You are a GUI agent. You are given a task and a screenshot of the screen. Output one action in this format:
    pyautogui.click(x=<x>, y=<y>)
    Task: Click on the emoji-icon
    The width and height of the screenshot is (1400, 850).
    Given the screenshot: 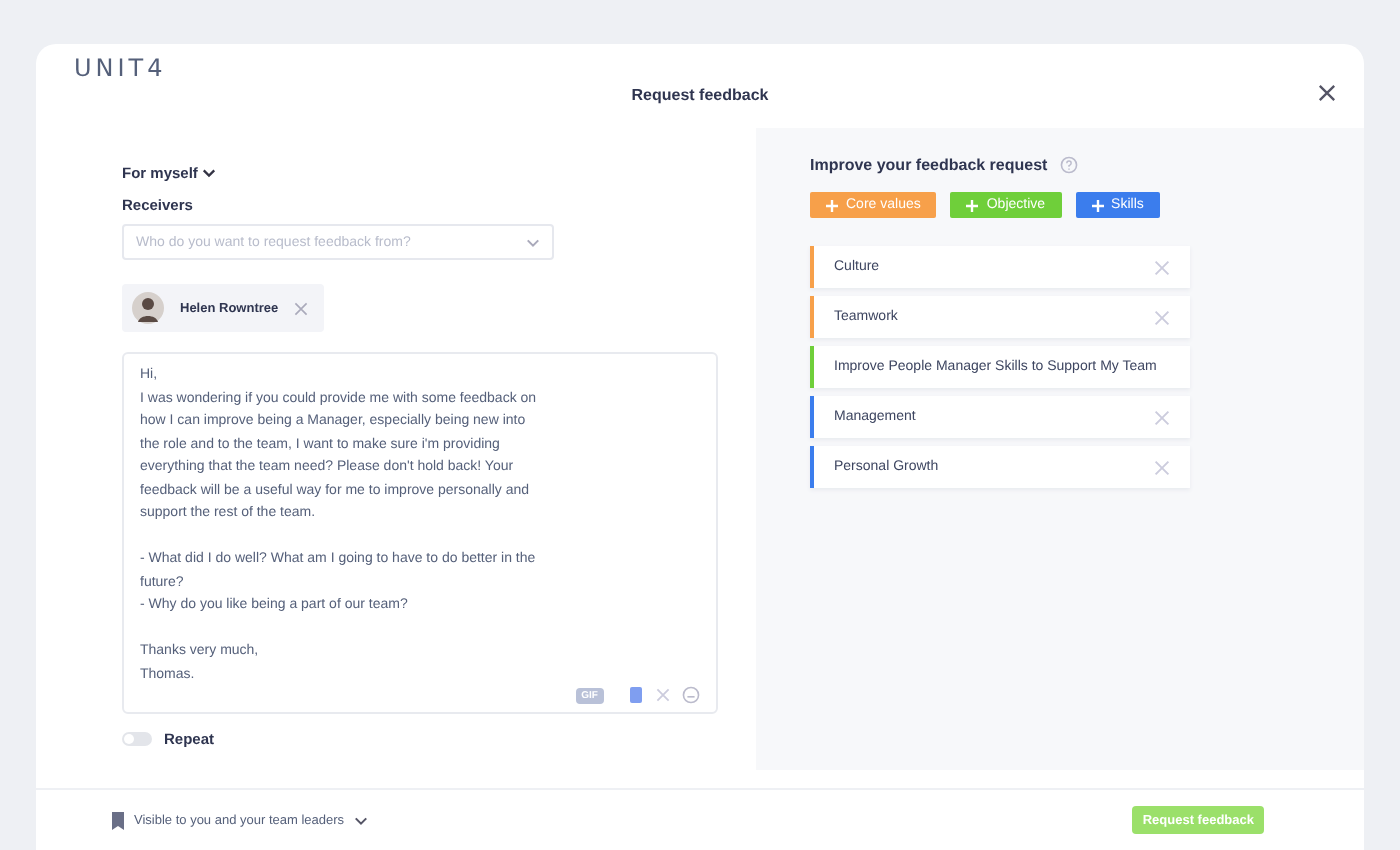 What is the action you would take?
    pyautogui.click(x=691, y=695)
    